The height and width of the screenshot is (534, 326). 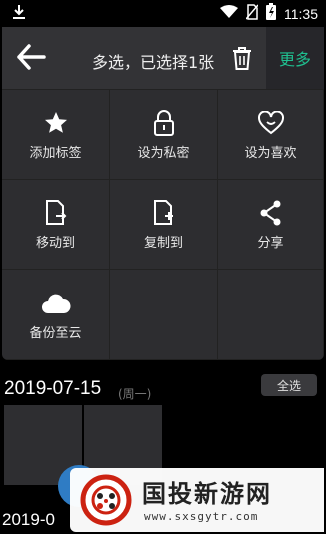 What do you see at coordinates (153, 62) in the screenshot?
I see `selection-title: 多选，已选择1张` at bounding box center [153, 62].